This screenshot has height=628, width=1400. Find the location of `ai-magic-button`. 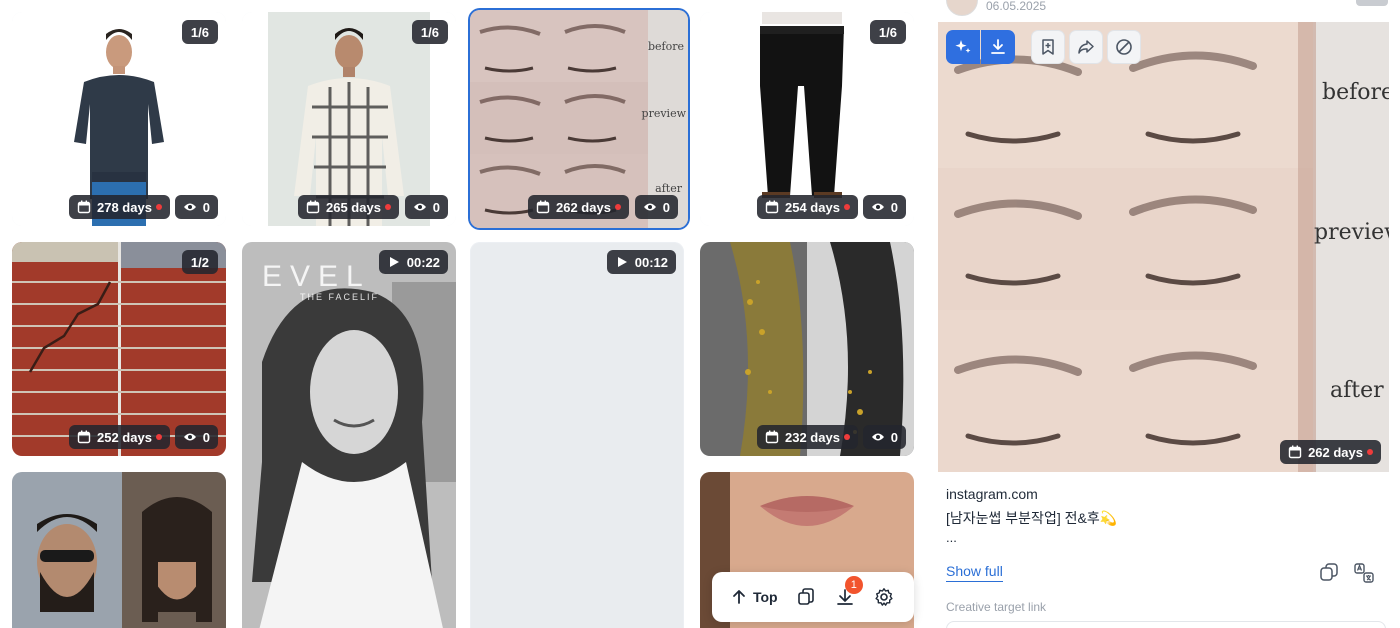

ai-magic-button is located at coordinates (963, 47).